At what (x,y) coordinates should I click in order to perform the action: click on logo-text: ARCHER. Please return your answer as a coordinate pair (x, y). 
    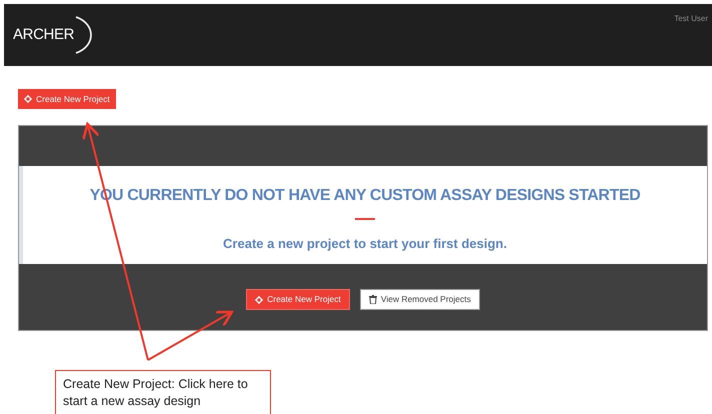
    Looking at the image, I should click on (43, 34).